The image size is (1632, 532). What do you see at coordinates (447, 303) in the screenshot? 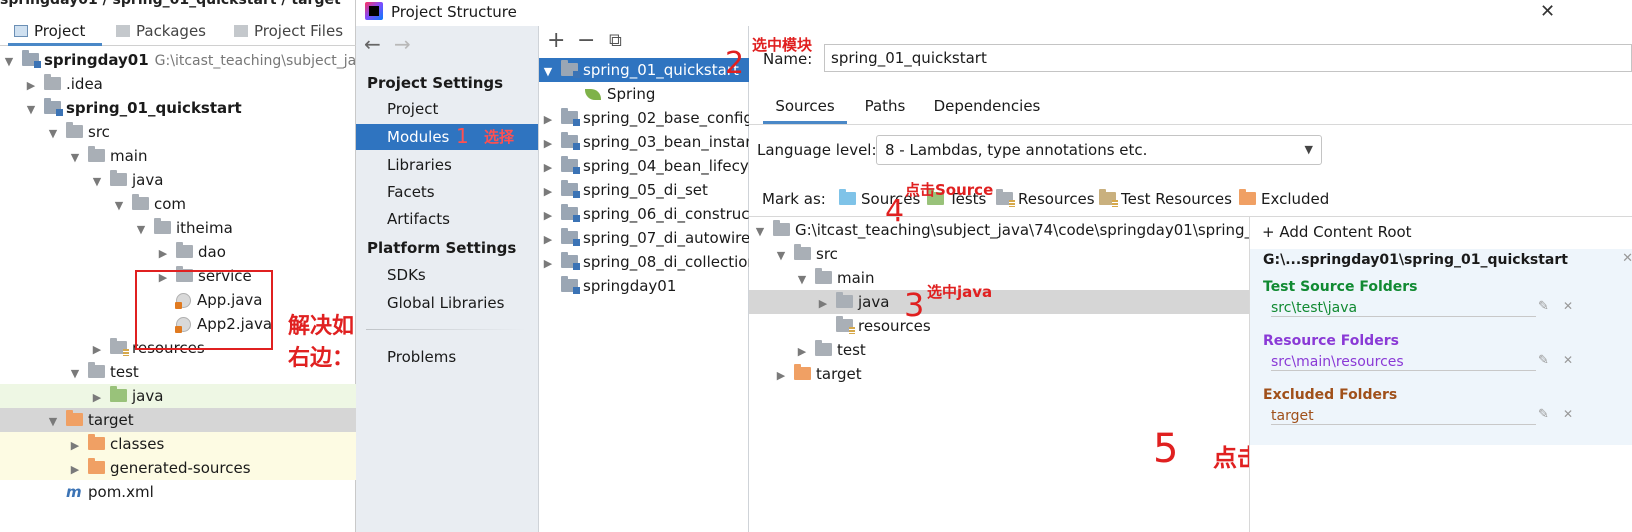
I see `nav-item-global-libraries: Global Libraries` at bounding box center [447, 303].